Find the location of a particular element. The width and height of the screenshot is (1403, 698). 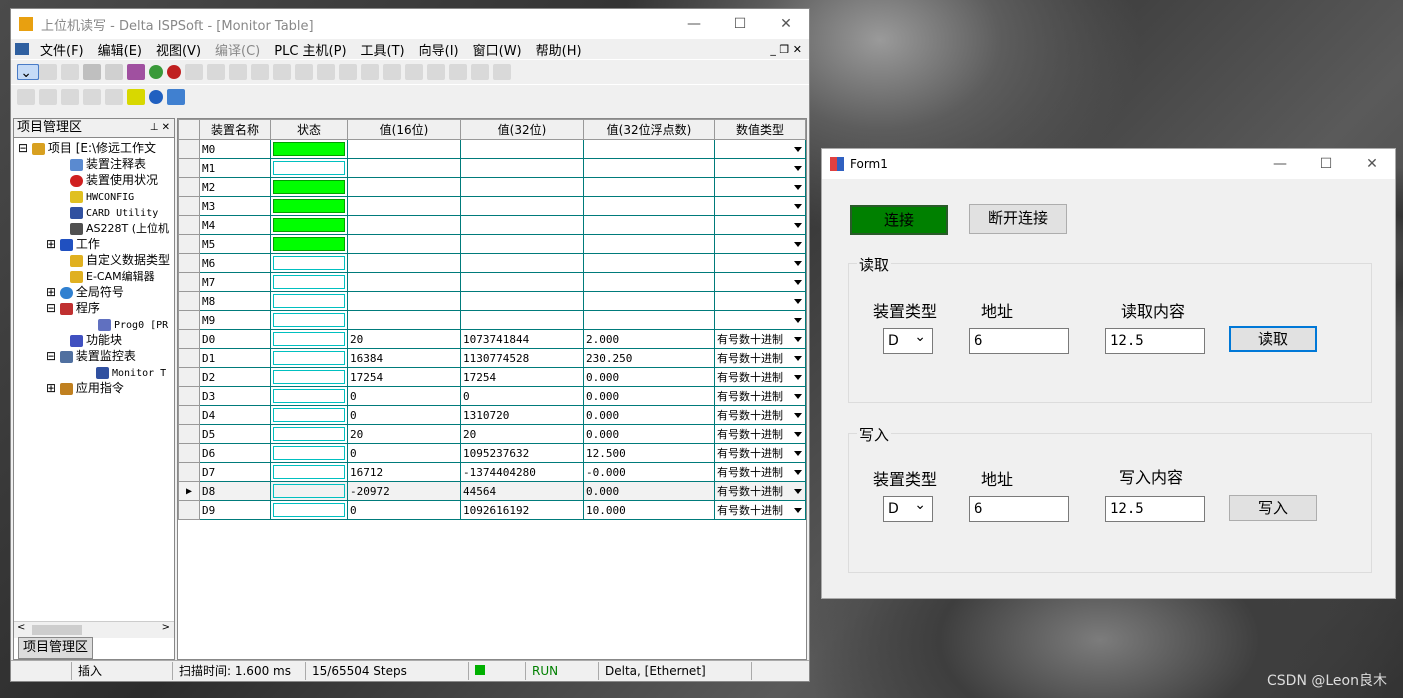

run-icon is located at coordinates (156, 72).